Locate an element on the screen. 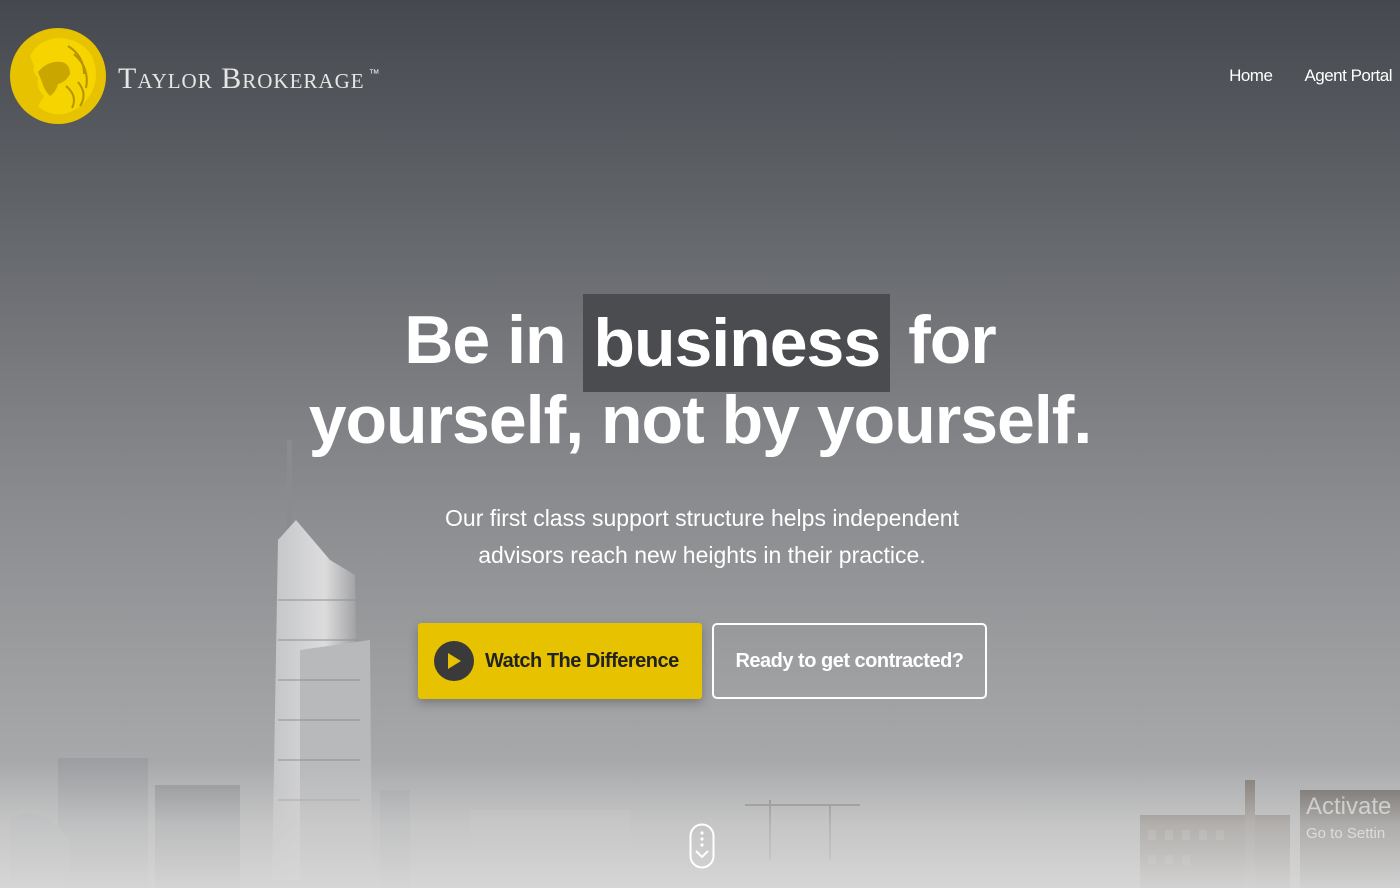 This screenshot has width=1400, height=888. watermark-line-1: Activate is located at coordinates (1349, 806).